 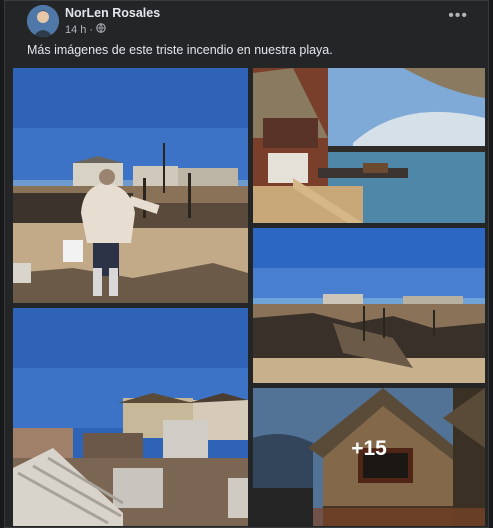 What do you see at coordinates (75, 30) in the screenshot?
I see `post-time: 14 h` at bounding box center [75, 30].